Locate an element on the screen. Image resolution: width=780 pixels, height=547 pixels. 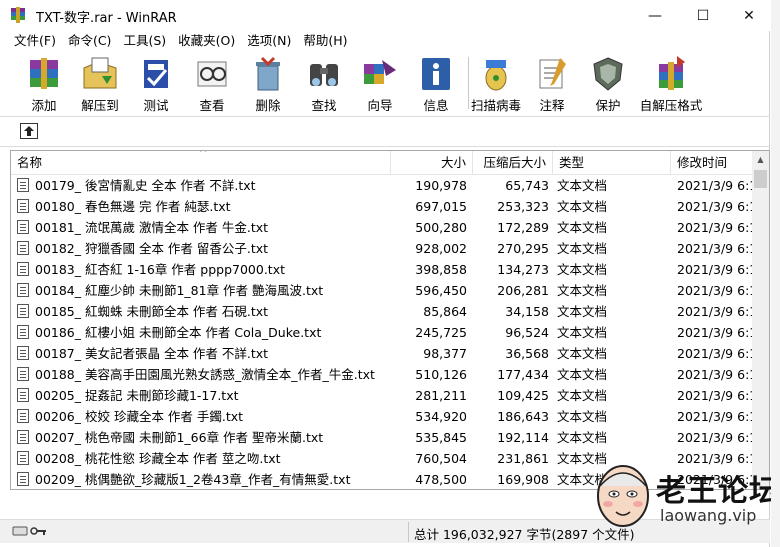
file-size: 98,377 is located at coordinates (445, 353).